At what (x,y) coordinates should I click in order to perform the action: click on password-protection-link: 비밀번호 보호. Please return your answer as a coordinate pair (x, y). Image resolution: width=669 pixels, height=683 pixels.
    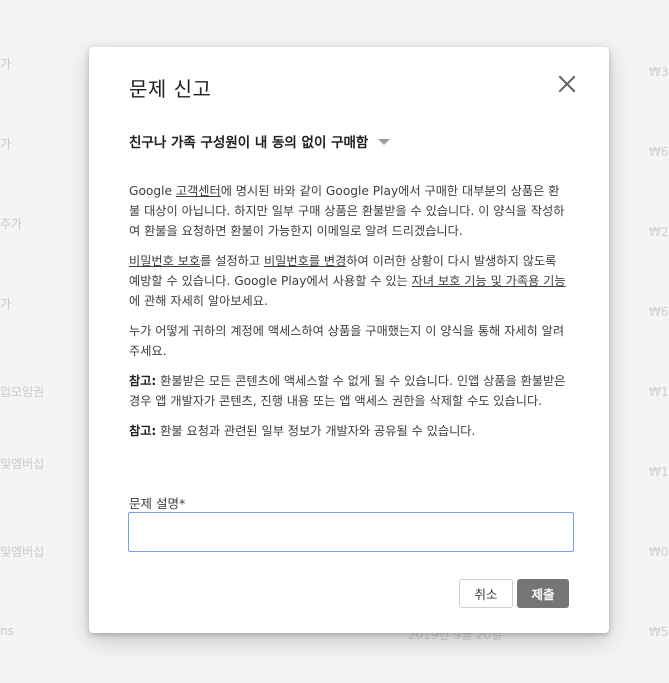
    Looking at the image, I should click on (164, 261).